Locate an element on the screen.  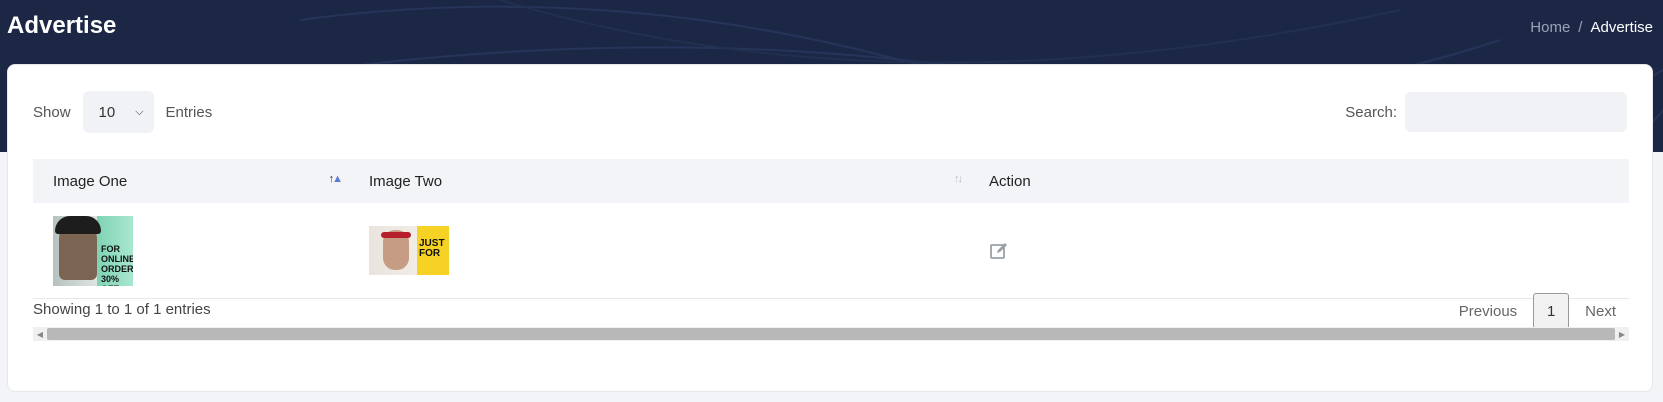
entries-control: Show 10 ⌵ Entries is located at coordinates (122, 112).